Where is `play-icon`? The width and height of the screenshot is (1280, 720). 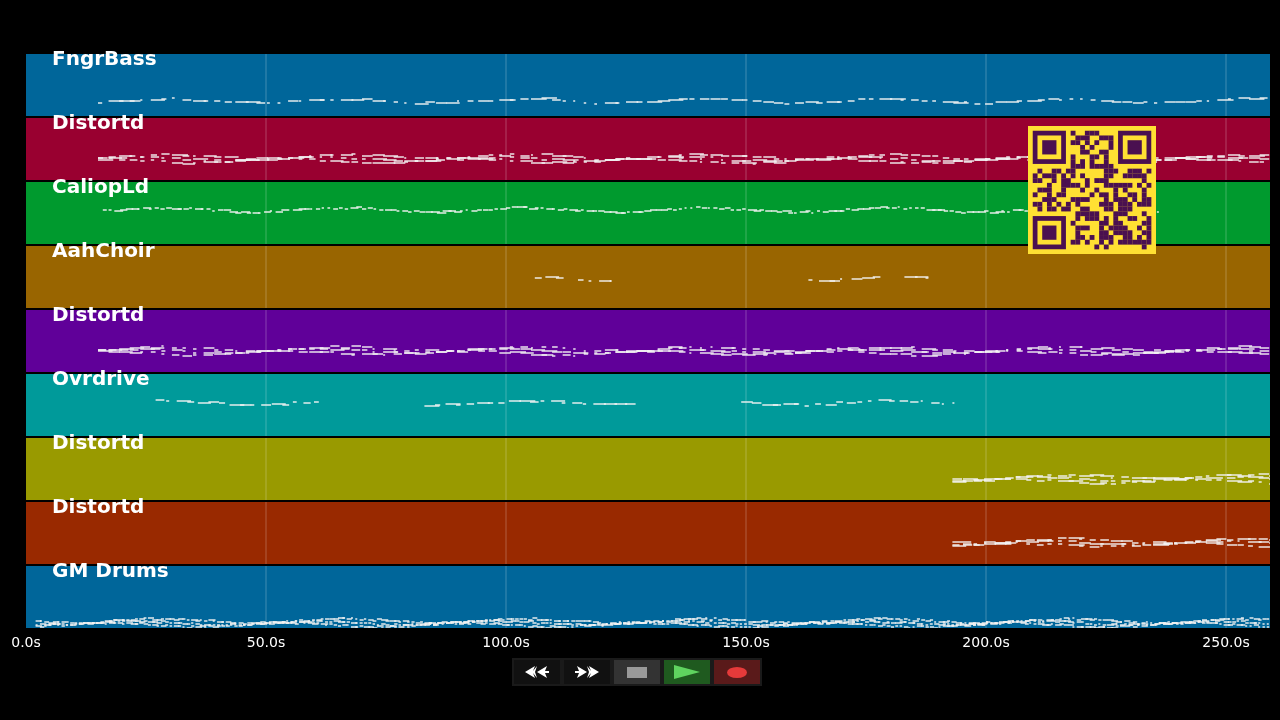 play-icon is located at coordinates (687, 672).